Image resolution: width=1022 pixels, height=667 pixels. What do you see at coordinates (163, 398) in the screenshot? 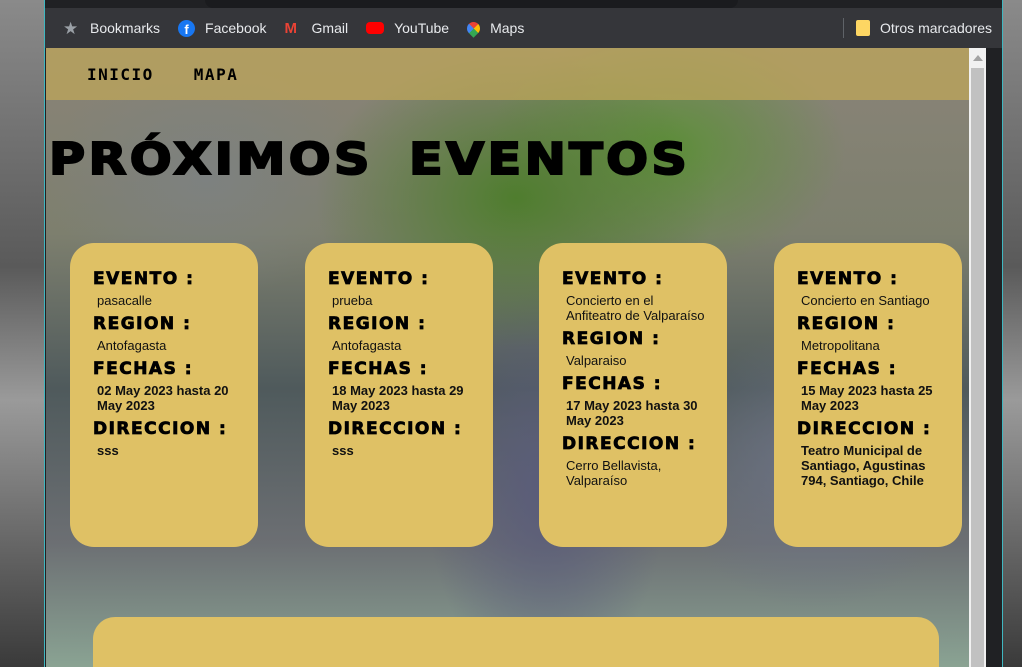
I see `fechas-value: 02 May 2023 hasta 20 May 2023` at bounding box center [163, 398].